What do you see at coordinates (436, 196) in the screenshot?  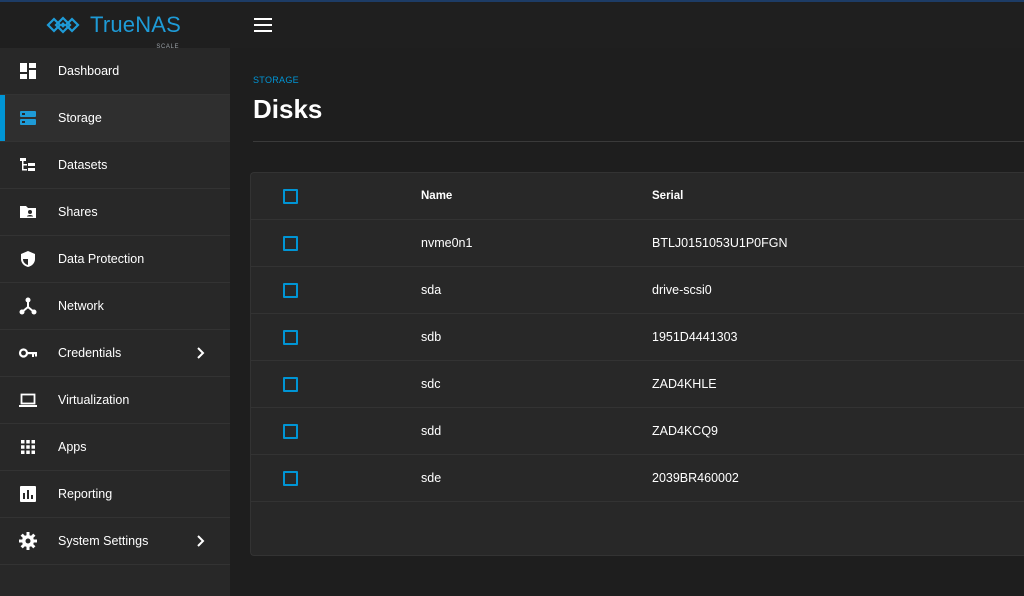 I see `column-header-name: Name` at bounding box center [436, 196].